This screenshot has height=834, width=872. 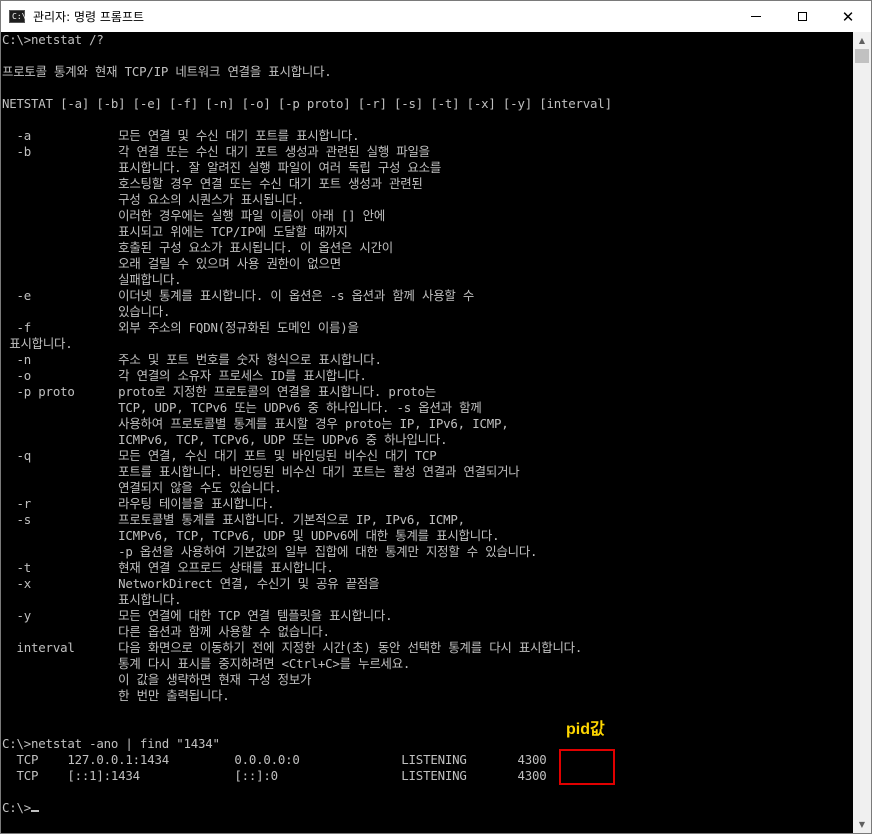 I want to click on close-icon: ✕, so click(x=848, y=16).